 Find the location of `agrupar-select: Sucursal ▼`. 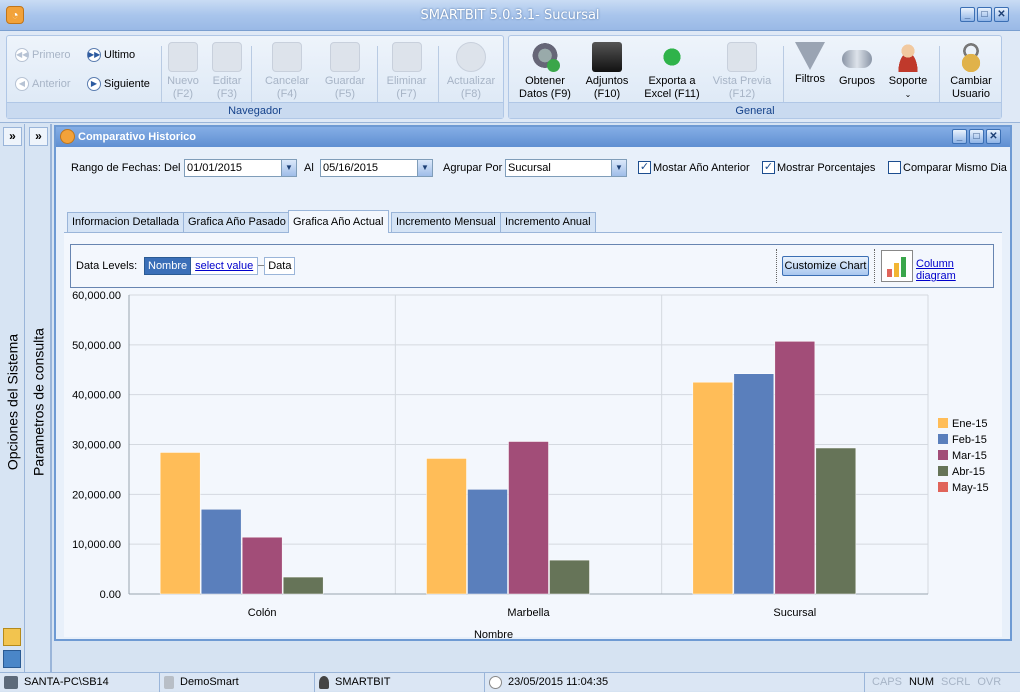

agrupar-select: Sucursal ▼ is located at coordinates (566, 168).